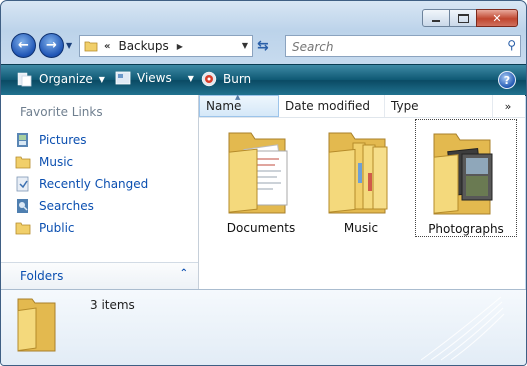 The width and height of the screenshot is (527, 366). I want to click on refresh-icon: ⇆, so click(266, 46).